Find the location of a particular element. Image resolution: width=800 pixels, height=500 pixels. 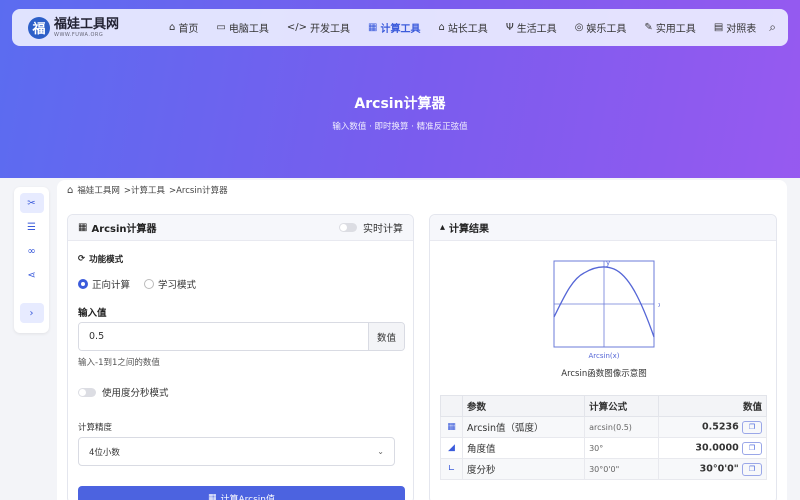

left-sidebar: ✂ ☰ ∞ ⋖ › is located at coordinates (31, 260).